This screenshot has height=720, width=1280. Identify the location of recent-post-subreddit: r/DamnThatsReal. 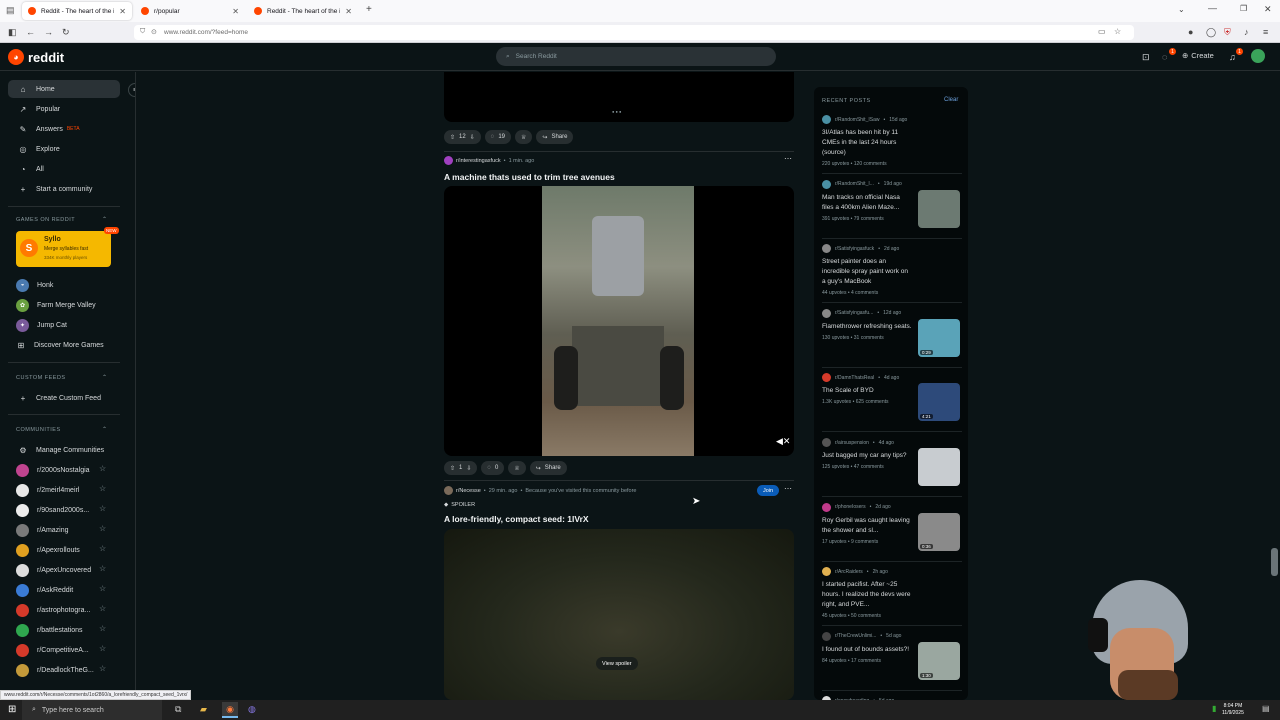
(854, 378).